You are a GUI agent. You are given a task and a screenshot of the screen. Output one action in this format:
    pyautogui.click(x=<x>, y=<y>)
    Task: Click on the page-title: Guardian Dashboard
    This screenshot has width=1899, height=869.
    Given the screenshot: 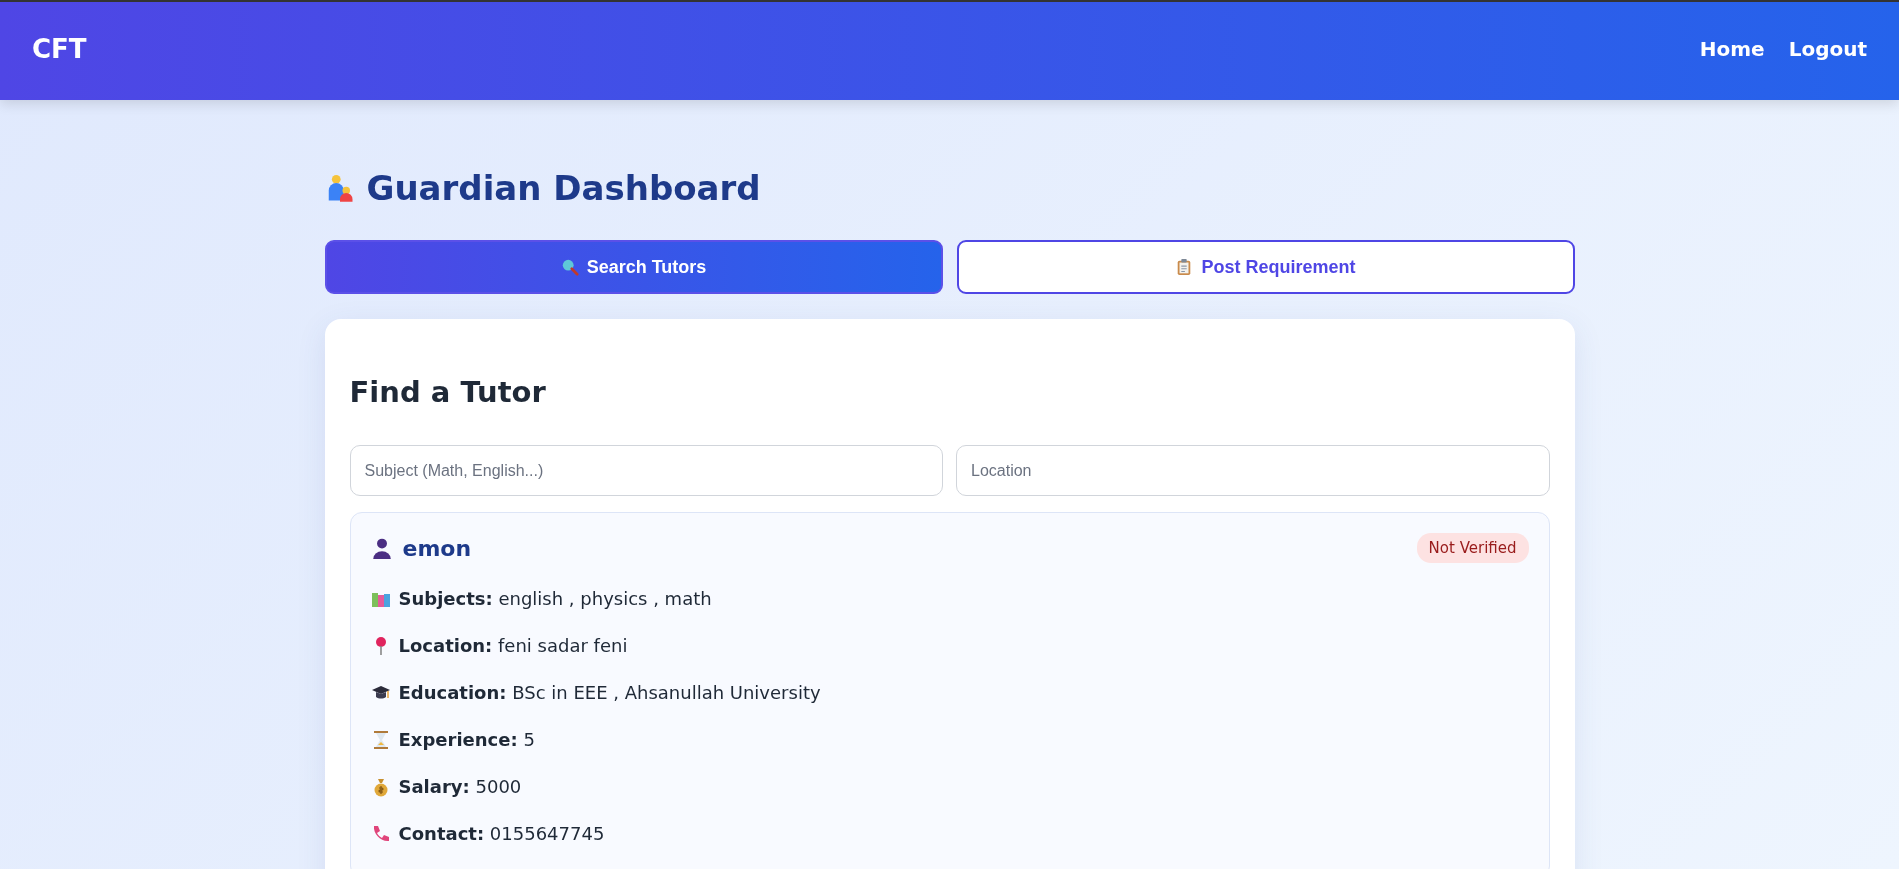 What is the action you would take?
    pyautogui.click(x=563, y=188)
    